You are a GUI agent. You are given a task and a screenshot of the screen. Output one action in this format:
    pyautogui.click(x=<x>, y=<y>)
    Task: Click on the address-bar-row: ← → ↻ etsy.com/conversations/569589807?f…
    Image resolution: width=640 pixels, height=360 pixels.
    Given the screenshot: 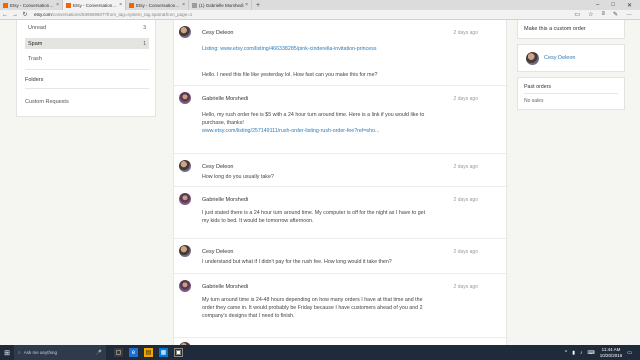 What is the action you would take?
    pyautogui.click(x=320, y=15)
    